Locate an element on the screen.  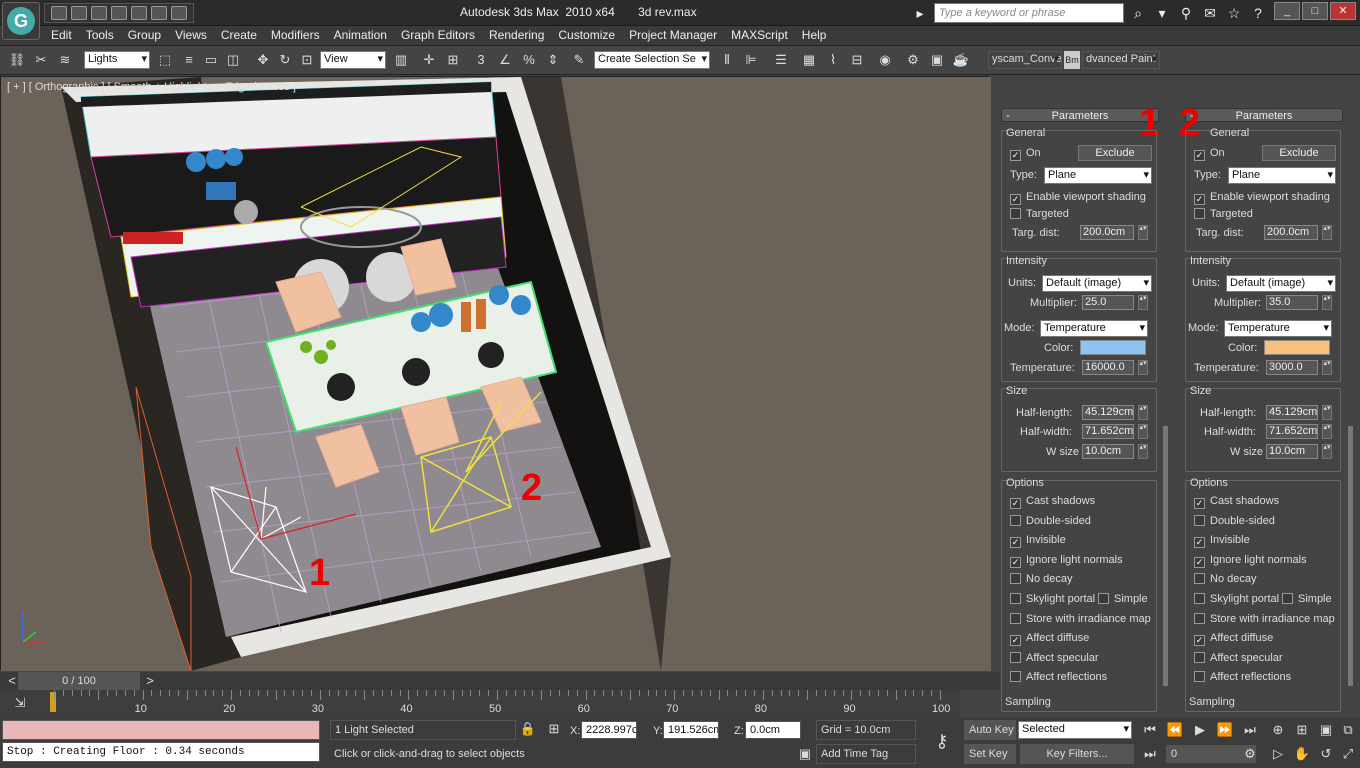
select-by-name-icon: ≡ is located at coordinates (189, 60).